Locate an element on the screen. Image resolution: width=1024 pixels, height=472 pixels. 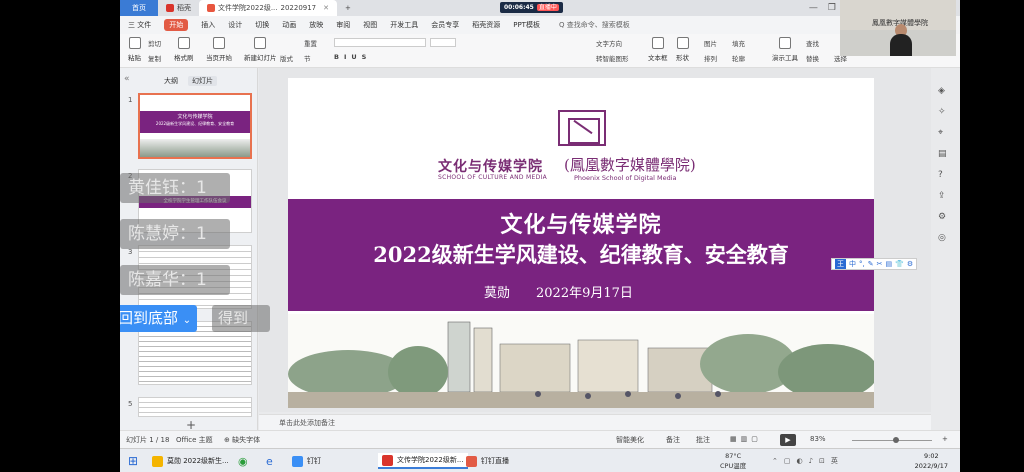
new-slide-icon is located at coordinates (260, 43).